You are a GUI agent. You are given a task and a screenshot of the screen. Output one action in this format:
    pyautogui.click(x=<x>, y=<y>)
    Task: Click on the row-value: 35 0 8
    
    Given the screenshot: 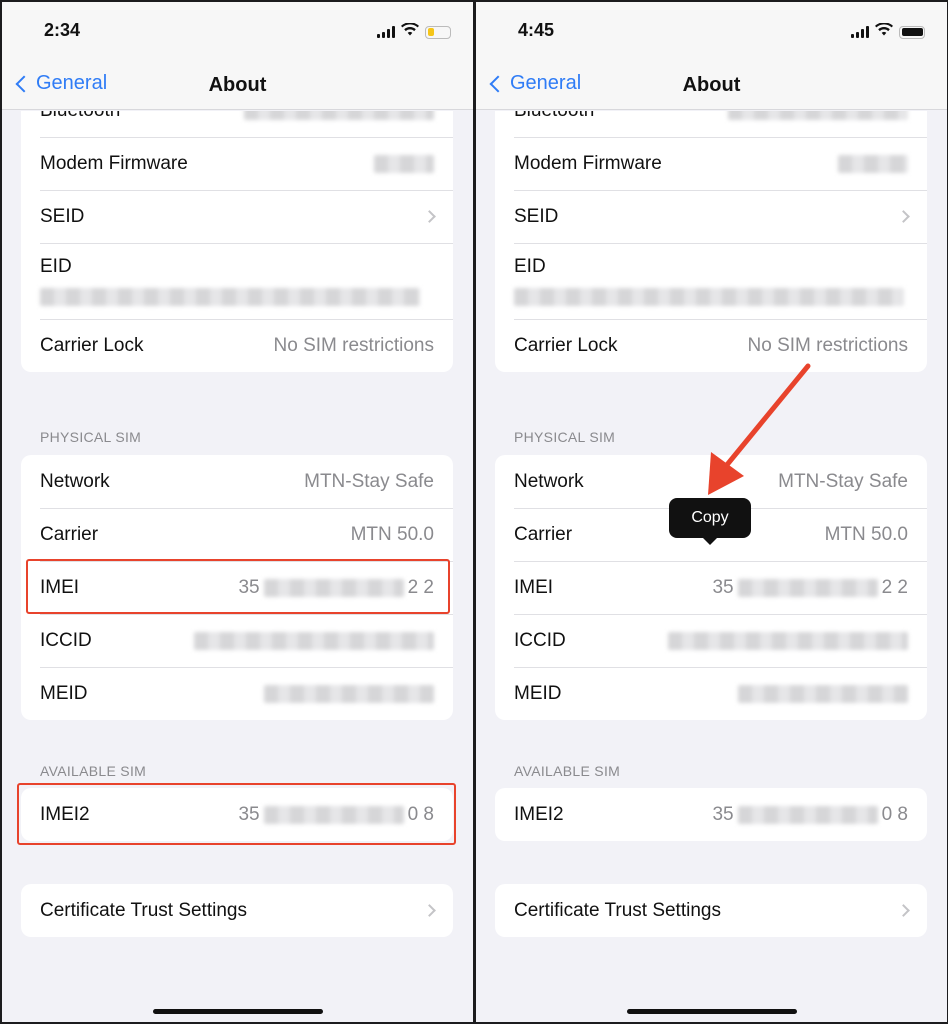 What is the action you would take?
    pyautogui.click(x=810, y=815)
    